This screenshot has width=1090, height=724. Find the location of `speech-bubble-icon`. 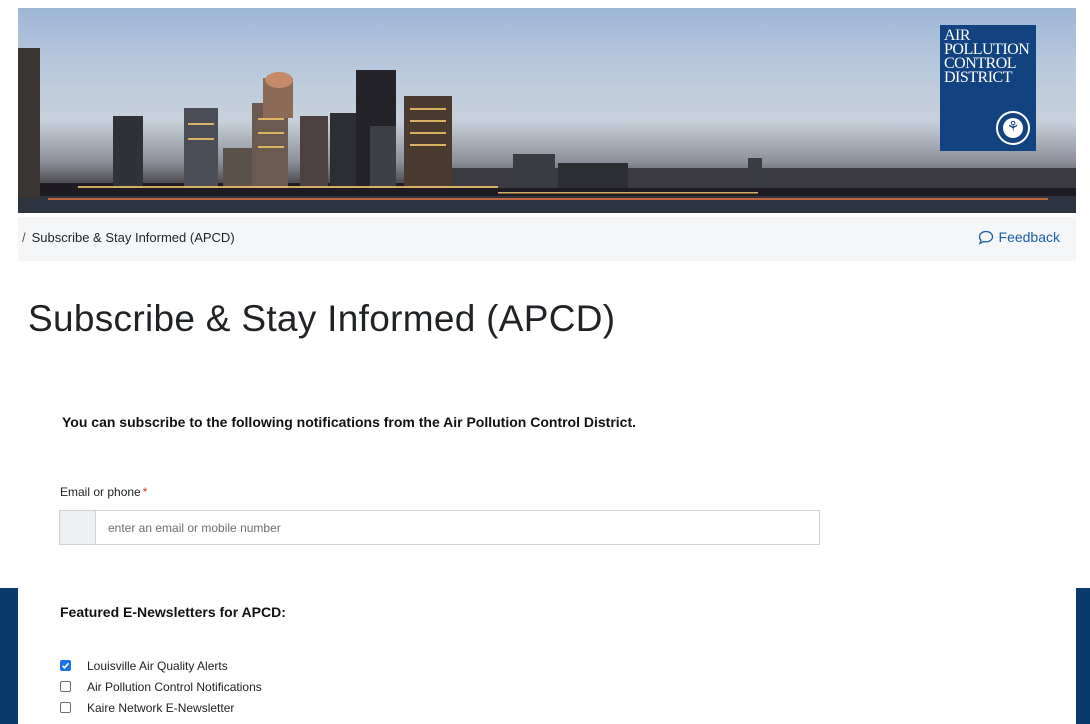

speech-bubble-icon is located at coordinates (985, 237).